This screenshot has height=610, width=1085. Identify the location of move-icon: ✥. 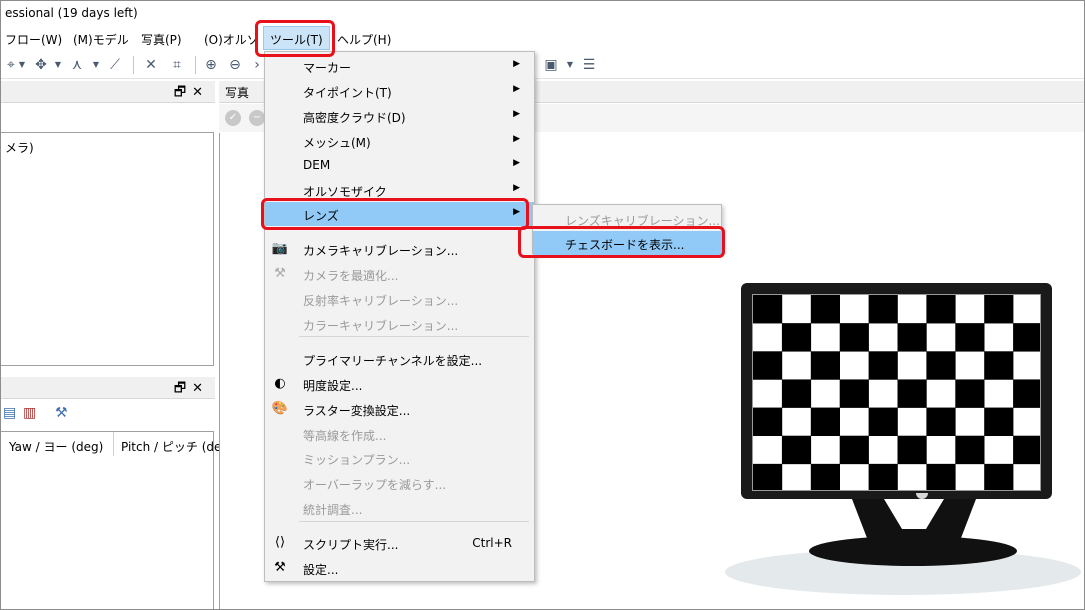
(41, 65).